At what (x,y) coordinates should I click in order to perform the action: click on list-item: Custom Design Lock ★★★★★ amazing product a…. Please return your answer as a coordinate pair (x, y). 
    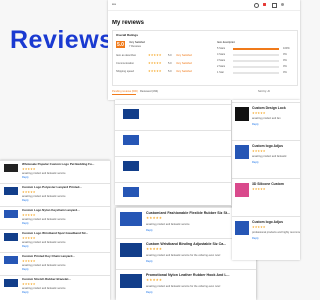
    Looking at the image, I should click on (266, 120).